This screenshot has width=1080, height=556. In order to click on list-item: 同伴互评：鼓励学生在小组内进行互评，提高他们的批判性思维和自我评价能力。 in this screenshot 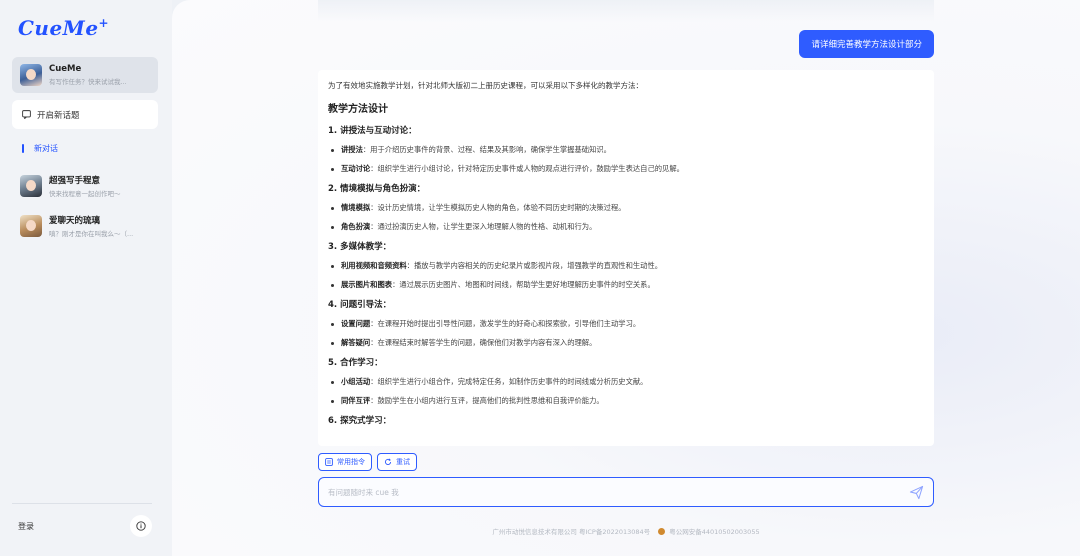, I will do `click(626, 401)`.